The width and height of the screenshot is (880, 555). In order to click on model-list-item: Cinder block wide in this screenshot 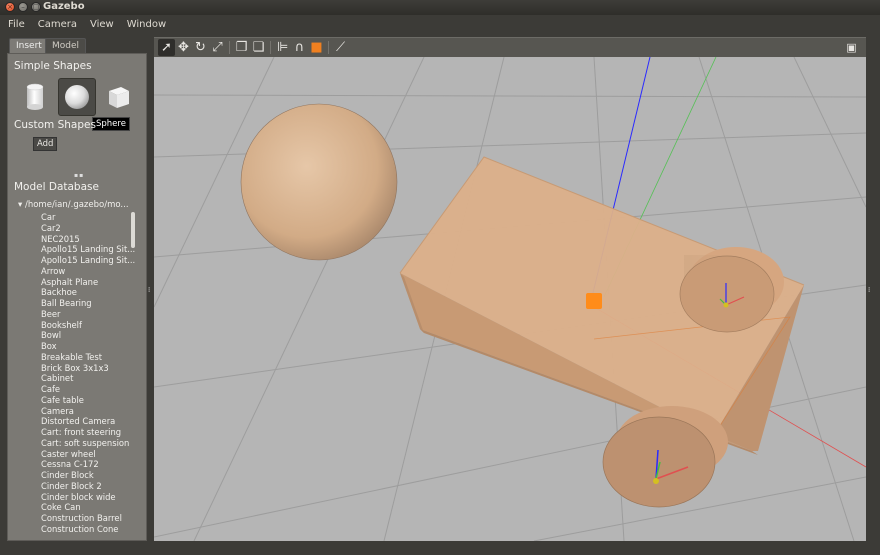, I will do `click(88, 497)`.